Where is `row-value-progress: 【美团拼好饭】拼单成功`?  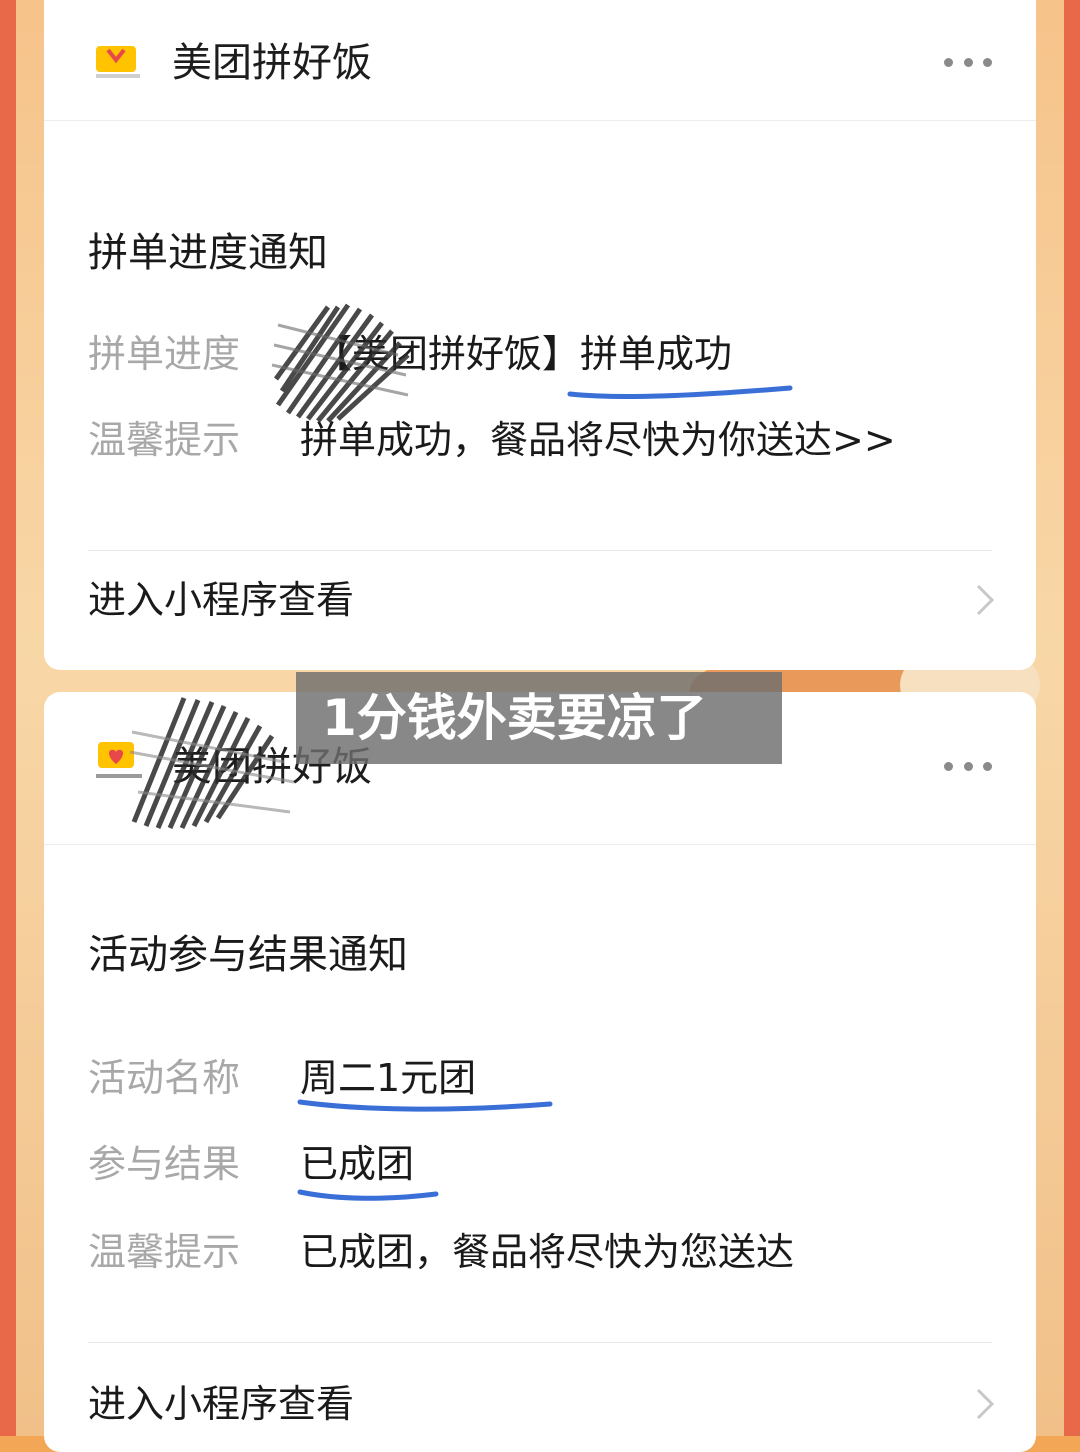 row-value-progress: 【美团拼好饭】拼单成功 is located at coordinates (523, 354).